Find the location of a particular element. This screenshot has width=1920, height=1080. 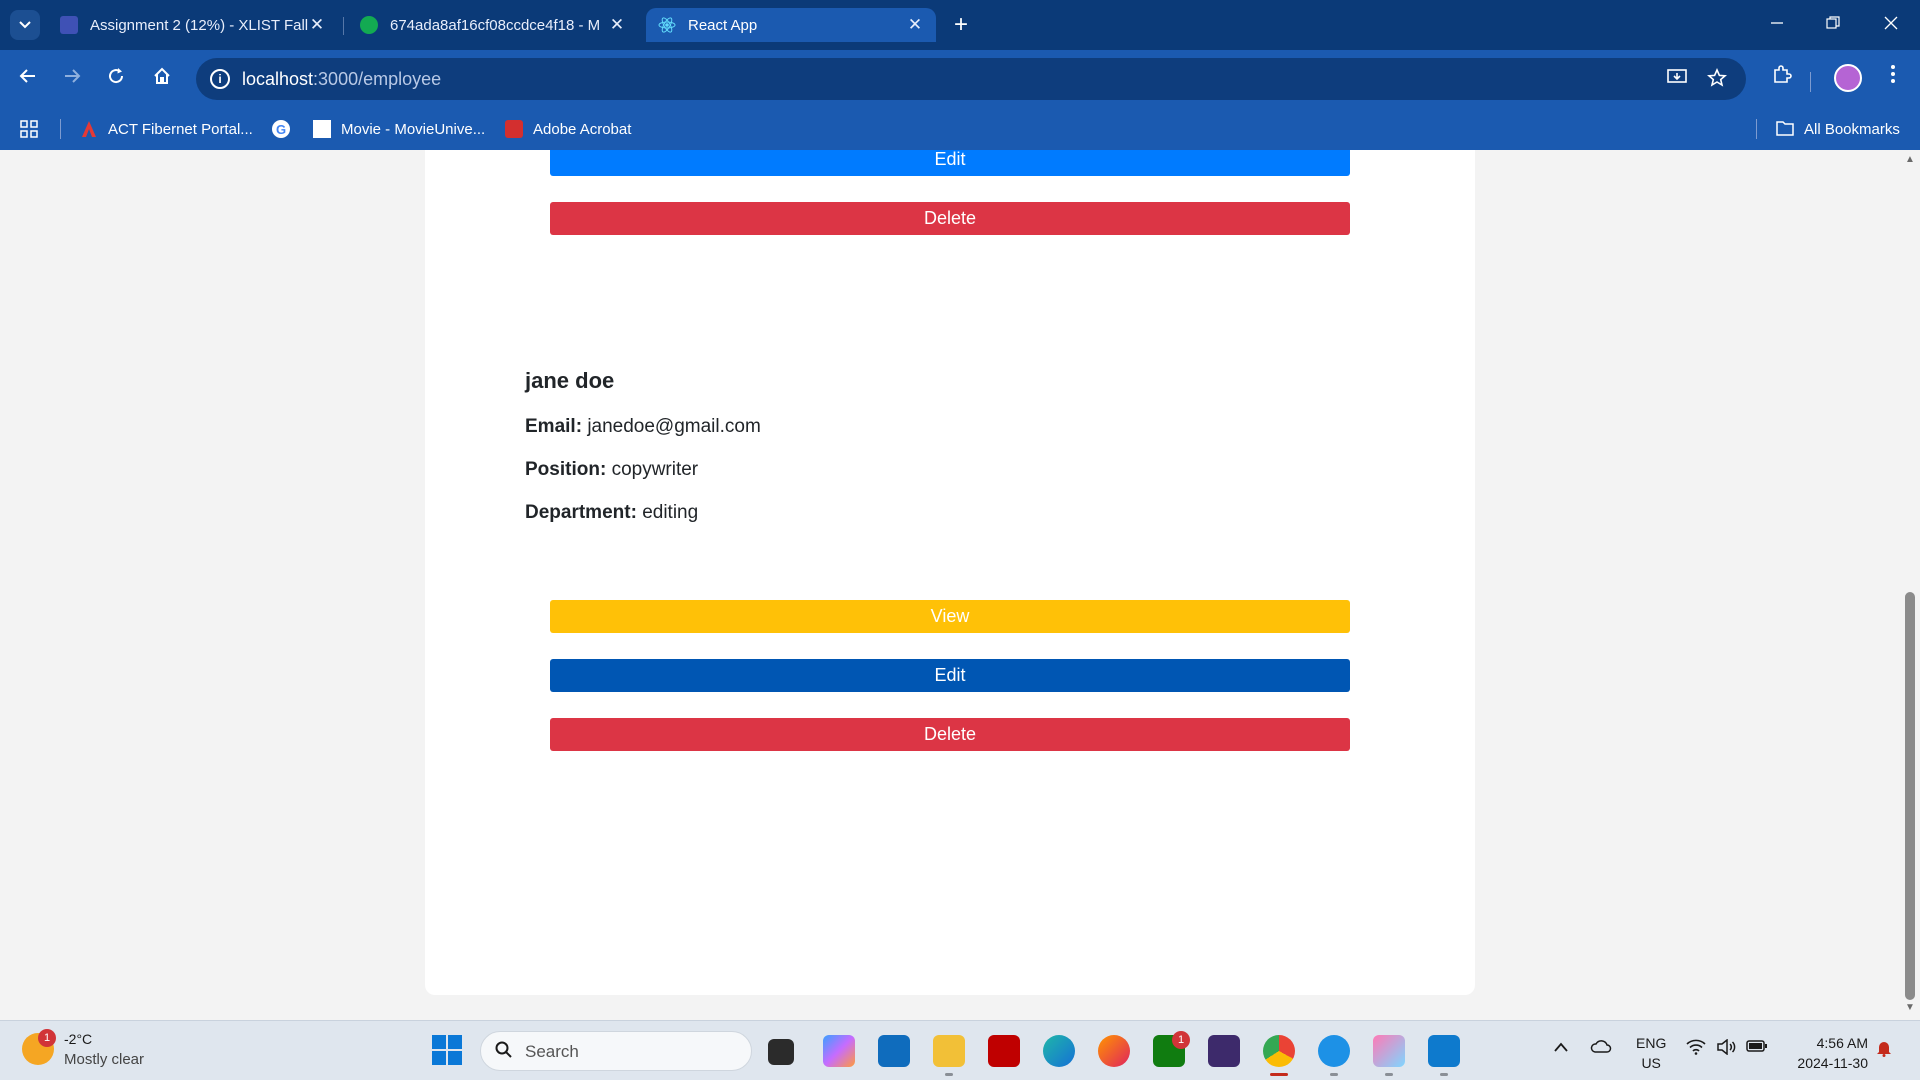

employee-email-row: Email: janedoe@gmail.com is located at coordinates (643, 427).